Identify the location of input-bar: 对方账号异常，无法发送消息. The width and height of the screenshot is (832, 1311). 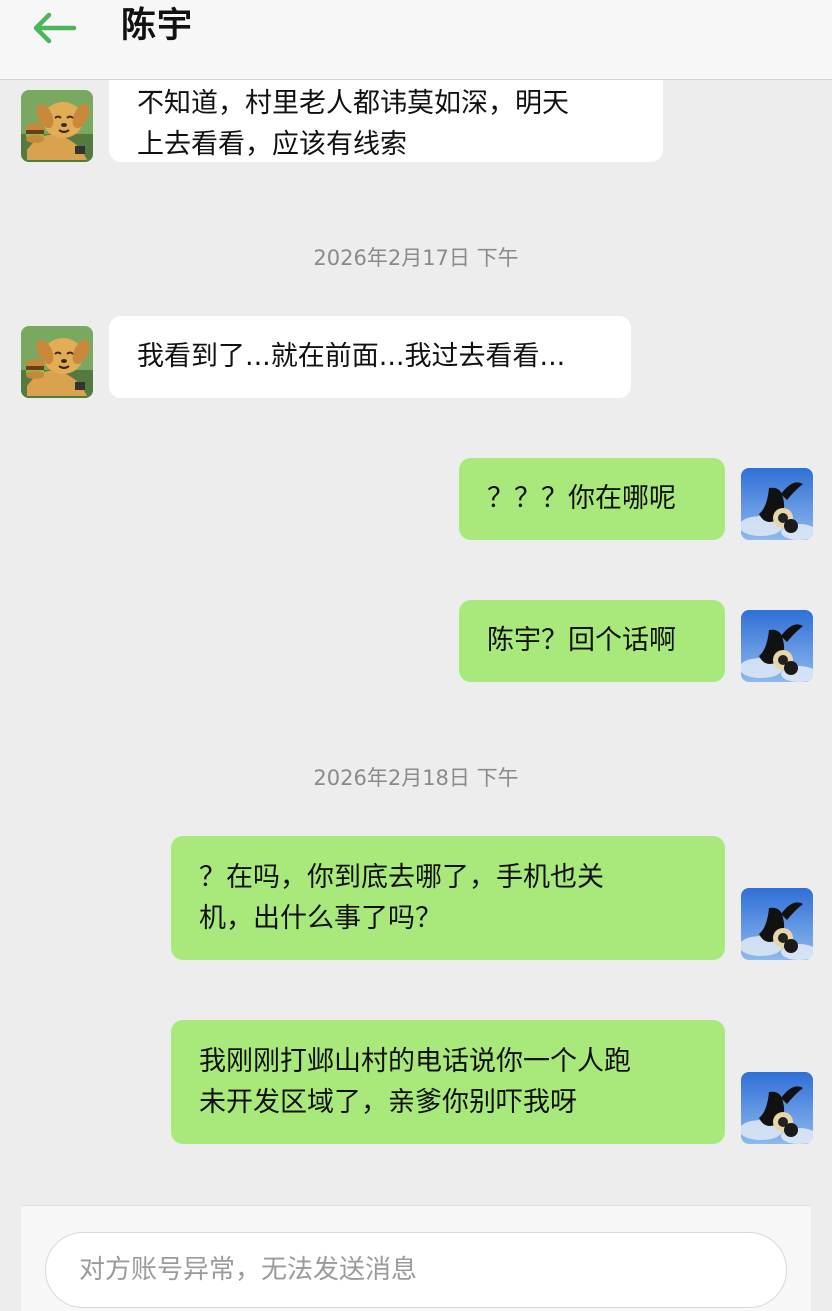
(416, 1258).